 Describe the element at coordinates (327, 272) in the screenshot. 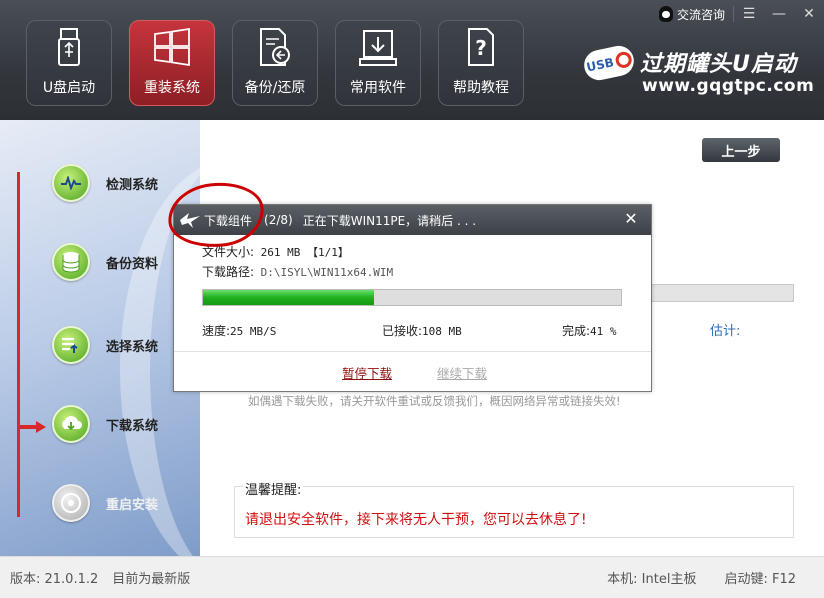

I see `path-value: D:\ISYL\WIN11x64.WIM` at that location.